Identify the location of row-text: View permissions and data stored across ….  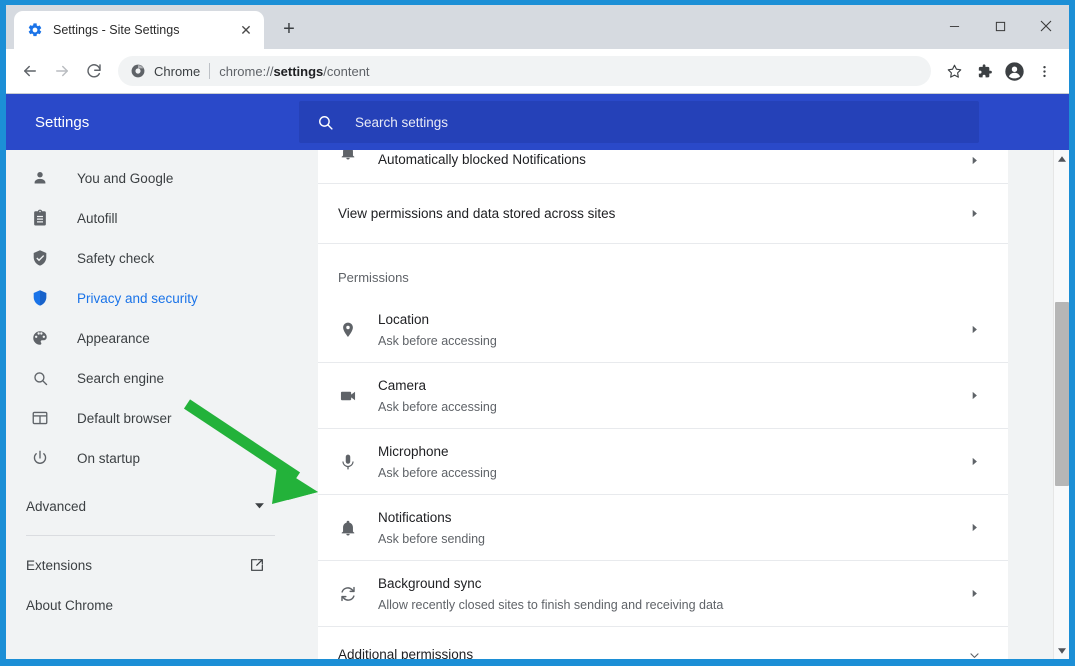
(651, 214).